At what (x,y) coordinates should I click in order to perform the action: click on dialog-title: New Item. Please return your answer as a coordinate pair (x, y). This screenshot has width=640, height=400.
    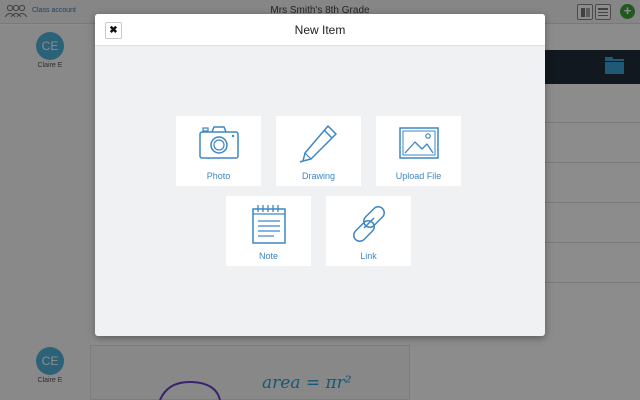
    Looking at the image, I should click on (320, 30).